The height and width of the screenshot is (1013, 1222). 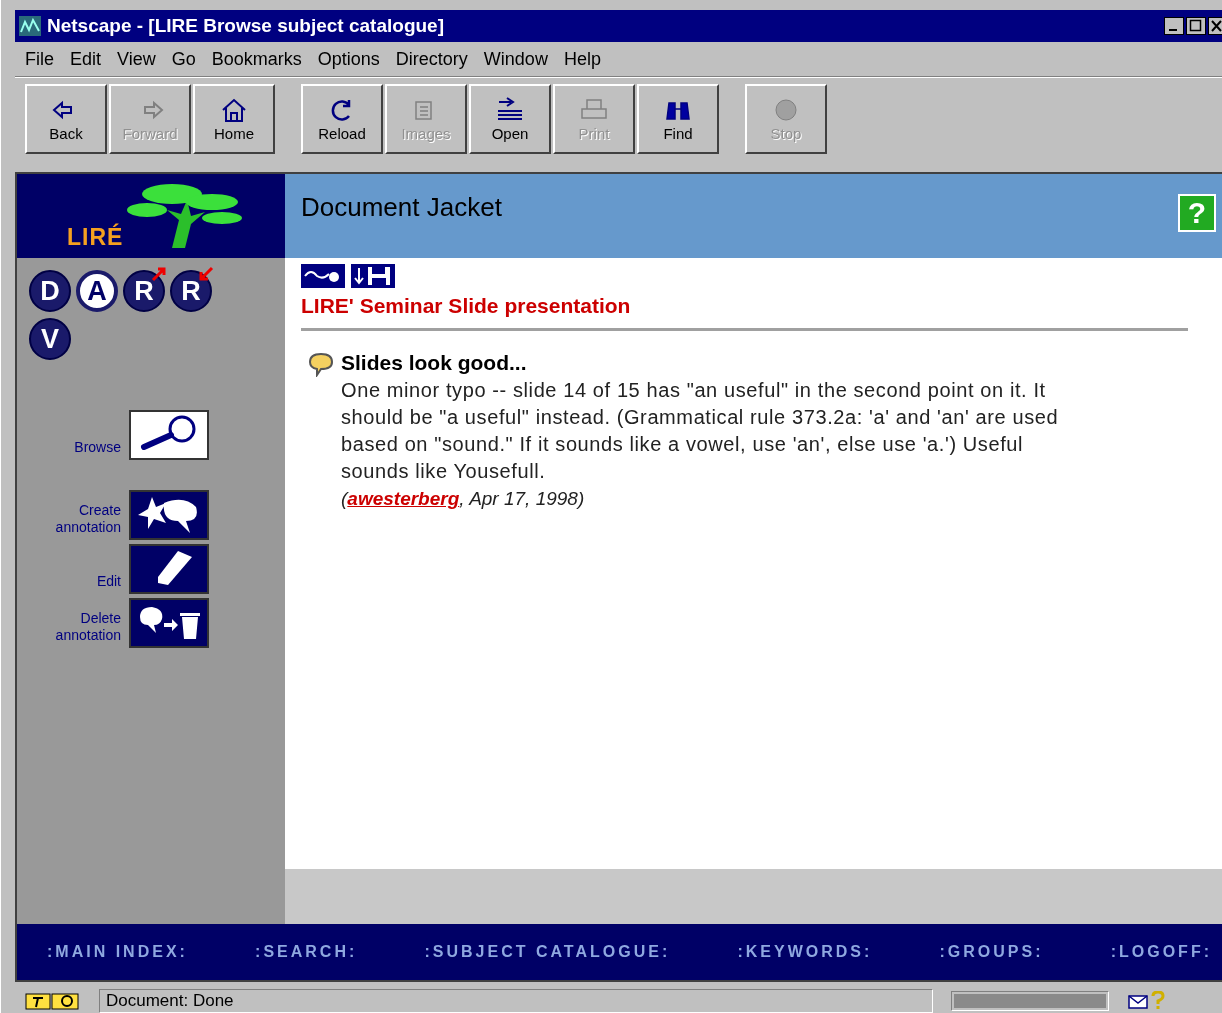 What do you see at coordinates (431, 59) in the screenshot?
I see `menu-item: Directory` at bounding box center [431, 59].